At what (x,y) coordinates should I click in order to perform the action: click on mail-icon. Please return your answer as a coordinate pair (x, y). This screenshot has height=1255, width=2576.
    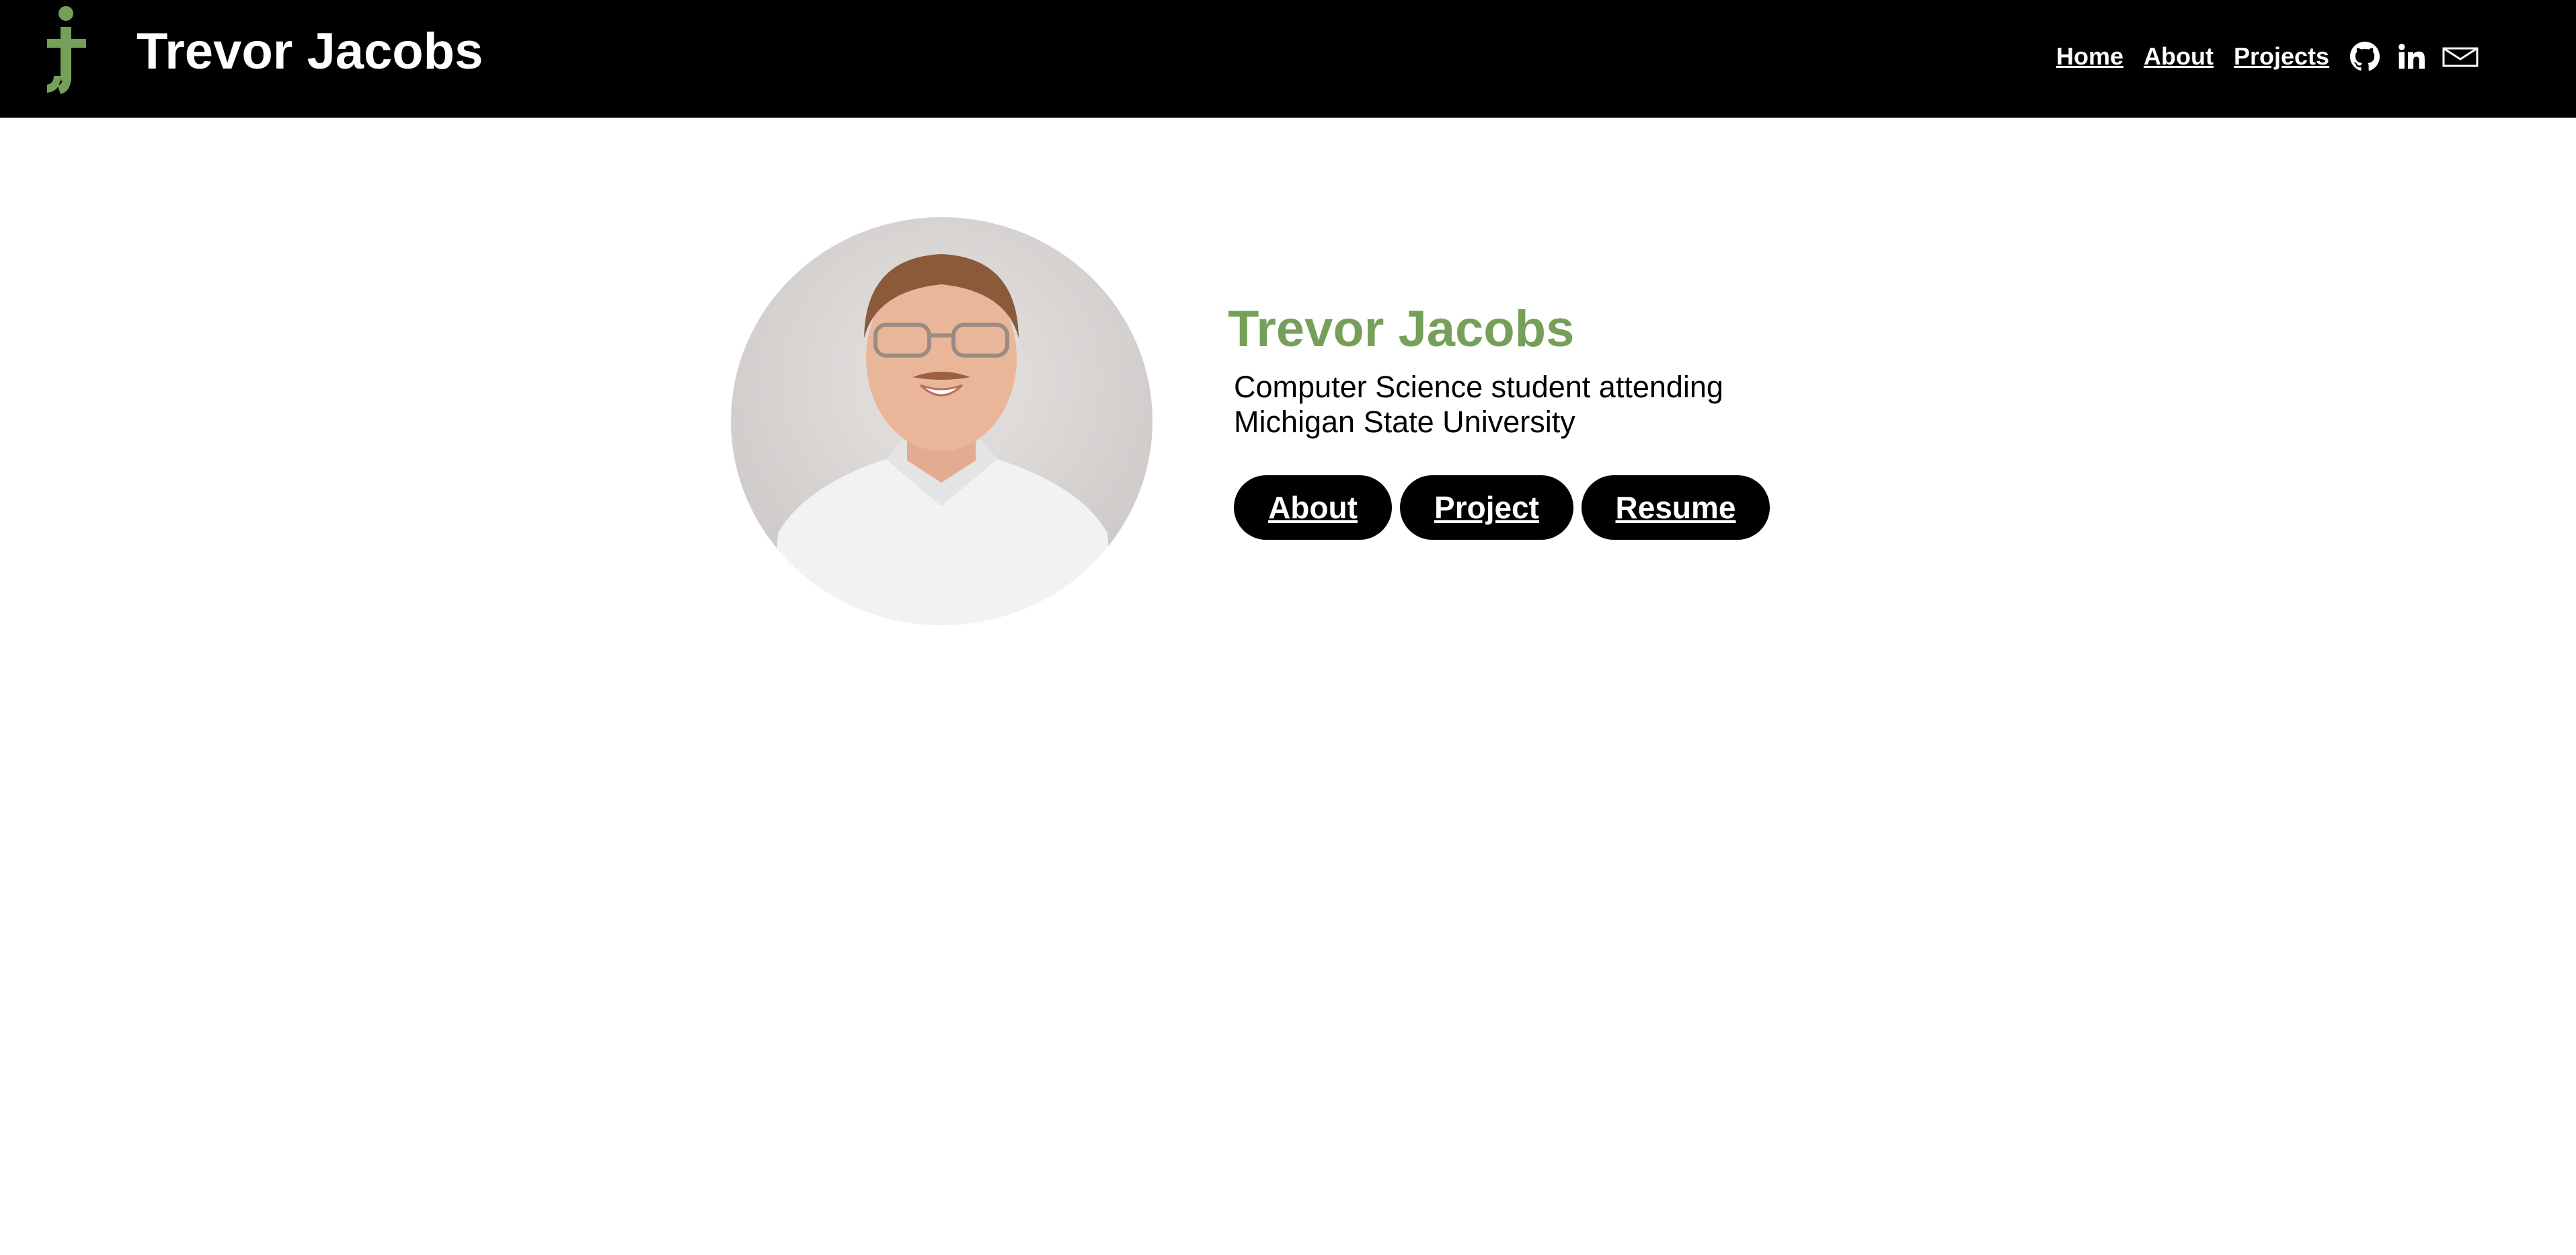
    Looking at the image, I should click on (2460, 57).